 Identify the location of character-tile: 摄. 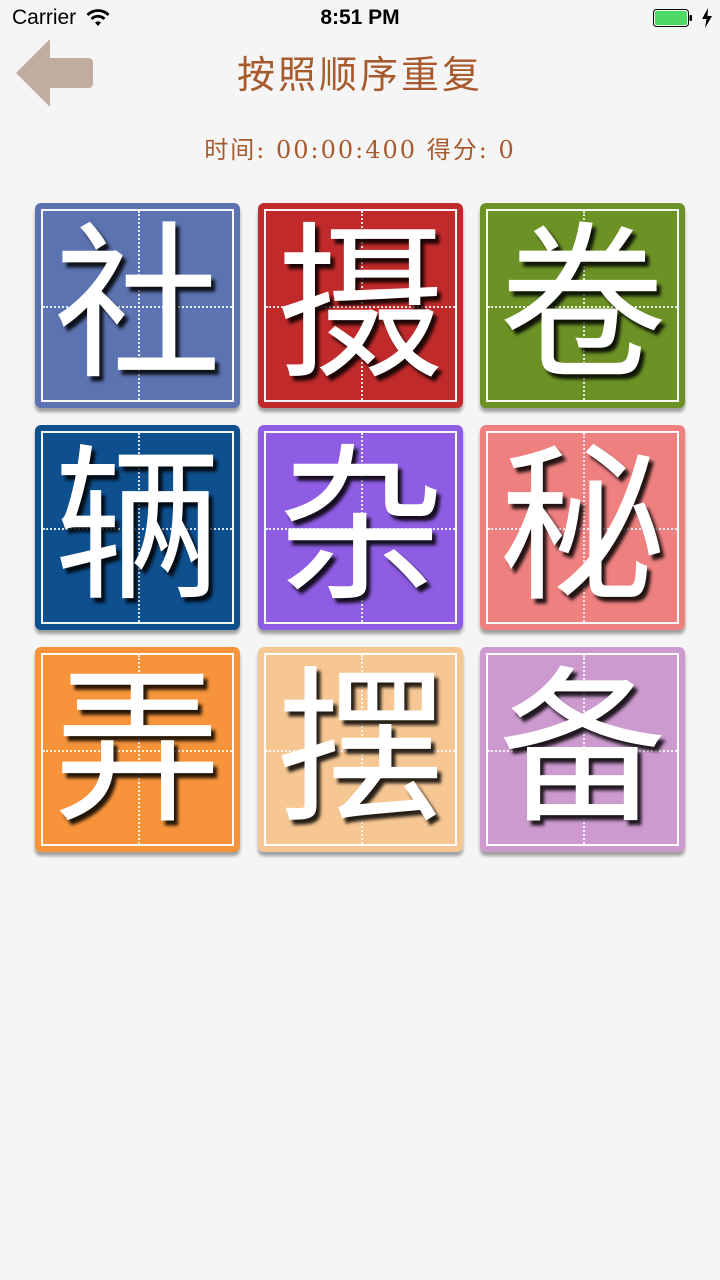
(360, 305).